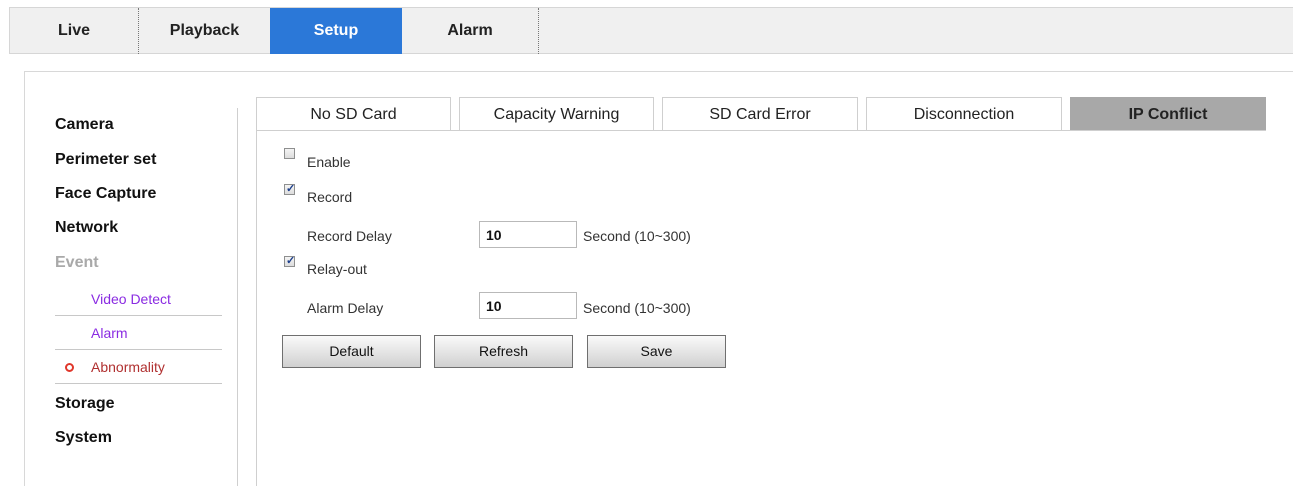 The image size is (1293, 486). I want to click on content-left-border, so click(256, 291).